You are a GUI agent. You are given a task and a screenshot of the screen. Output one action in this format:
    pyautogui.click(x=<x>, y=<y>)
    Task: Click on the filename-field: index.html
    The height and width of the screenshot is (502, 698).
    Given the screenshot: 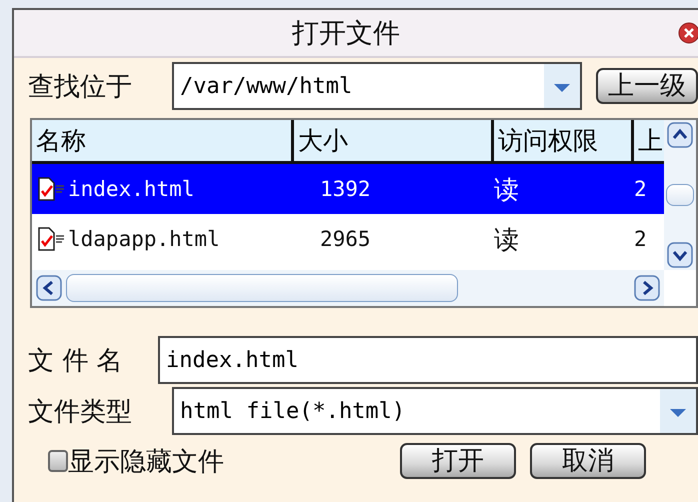 What is the action you would take?
    pyautogui.click(x=428, y=360)
    